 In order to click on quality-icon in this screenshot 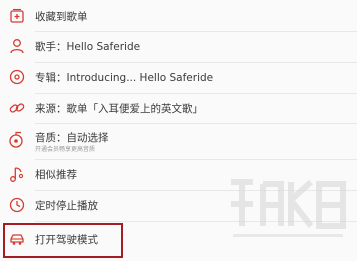, I will do `click(17, 140)`.